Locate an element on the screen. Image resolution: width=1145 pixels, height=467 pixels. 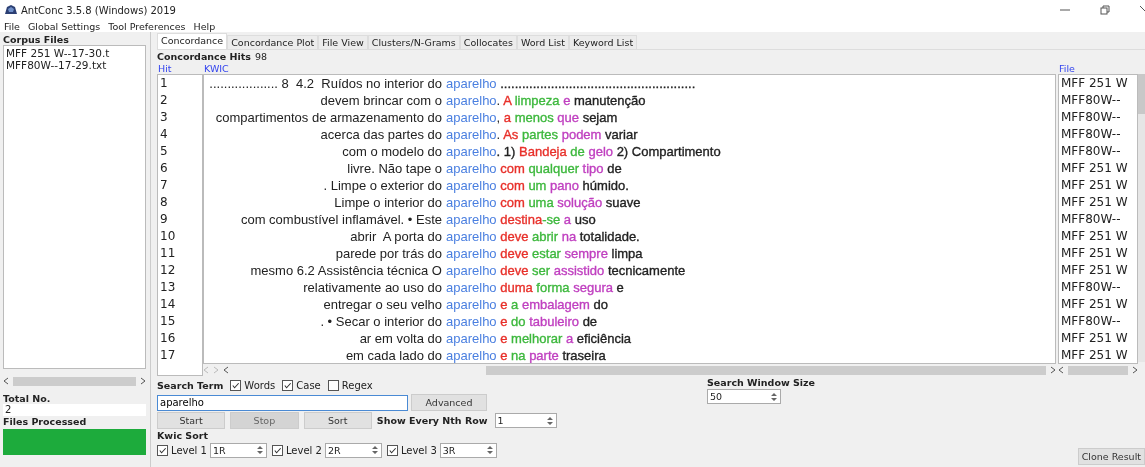
tab: Concordance Plot is located at coordinates (273, 42).